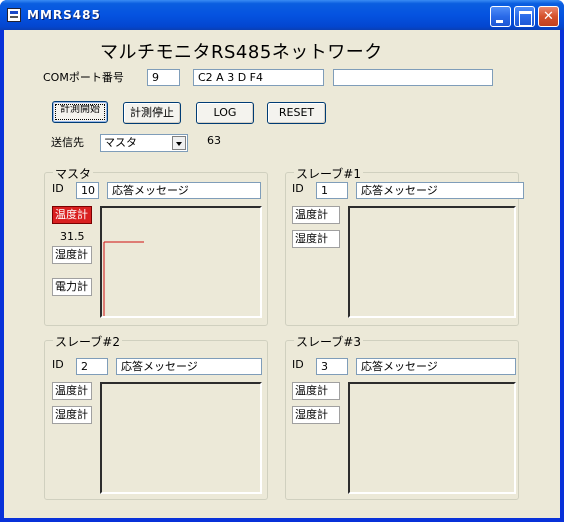 The image size is (564, 522). What do you see at coordinates (548, 16) in the screenshot?
I see `close-button: ✕` at bounding box center [548, 16].